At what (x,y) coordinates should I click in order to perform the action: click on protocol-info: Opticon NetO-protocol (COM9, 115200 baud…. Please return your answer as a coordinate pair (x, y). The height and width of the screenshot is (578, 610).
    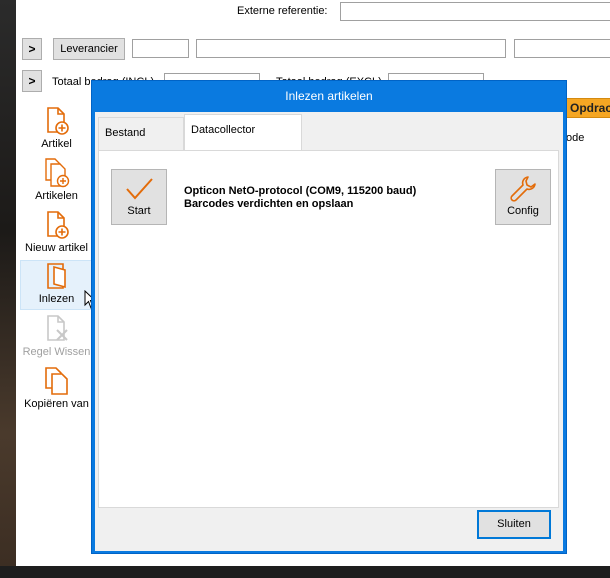
    Looking at the image, I should click on (300, 191).